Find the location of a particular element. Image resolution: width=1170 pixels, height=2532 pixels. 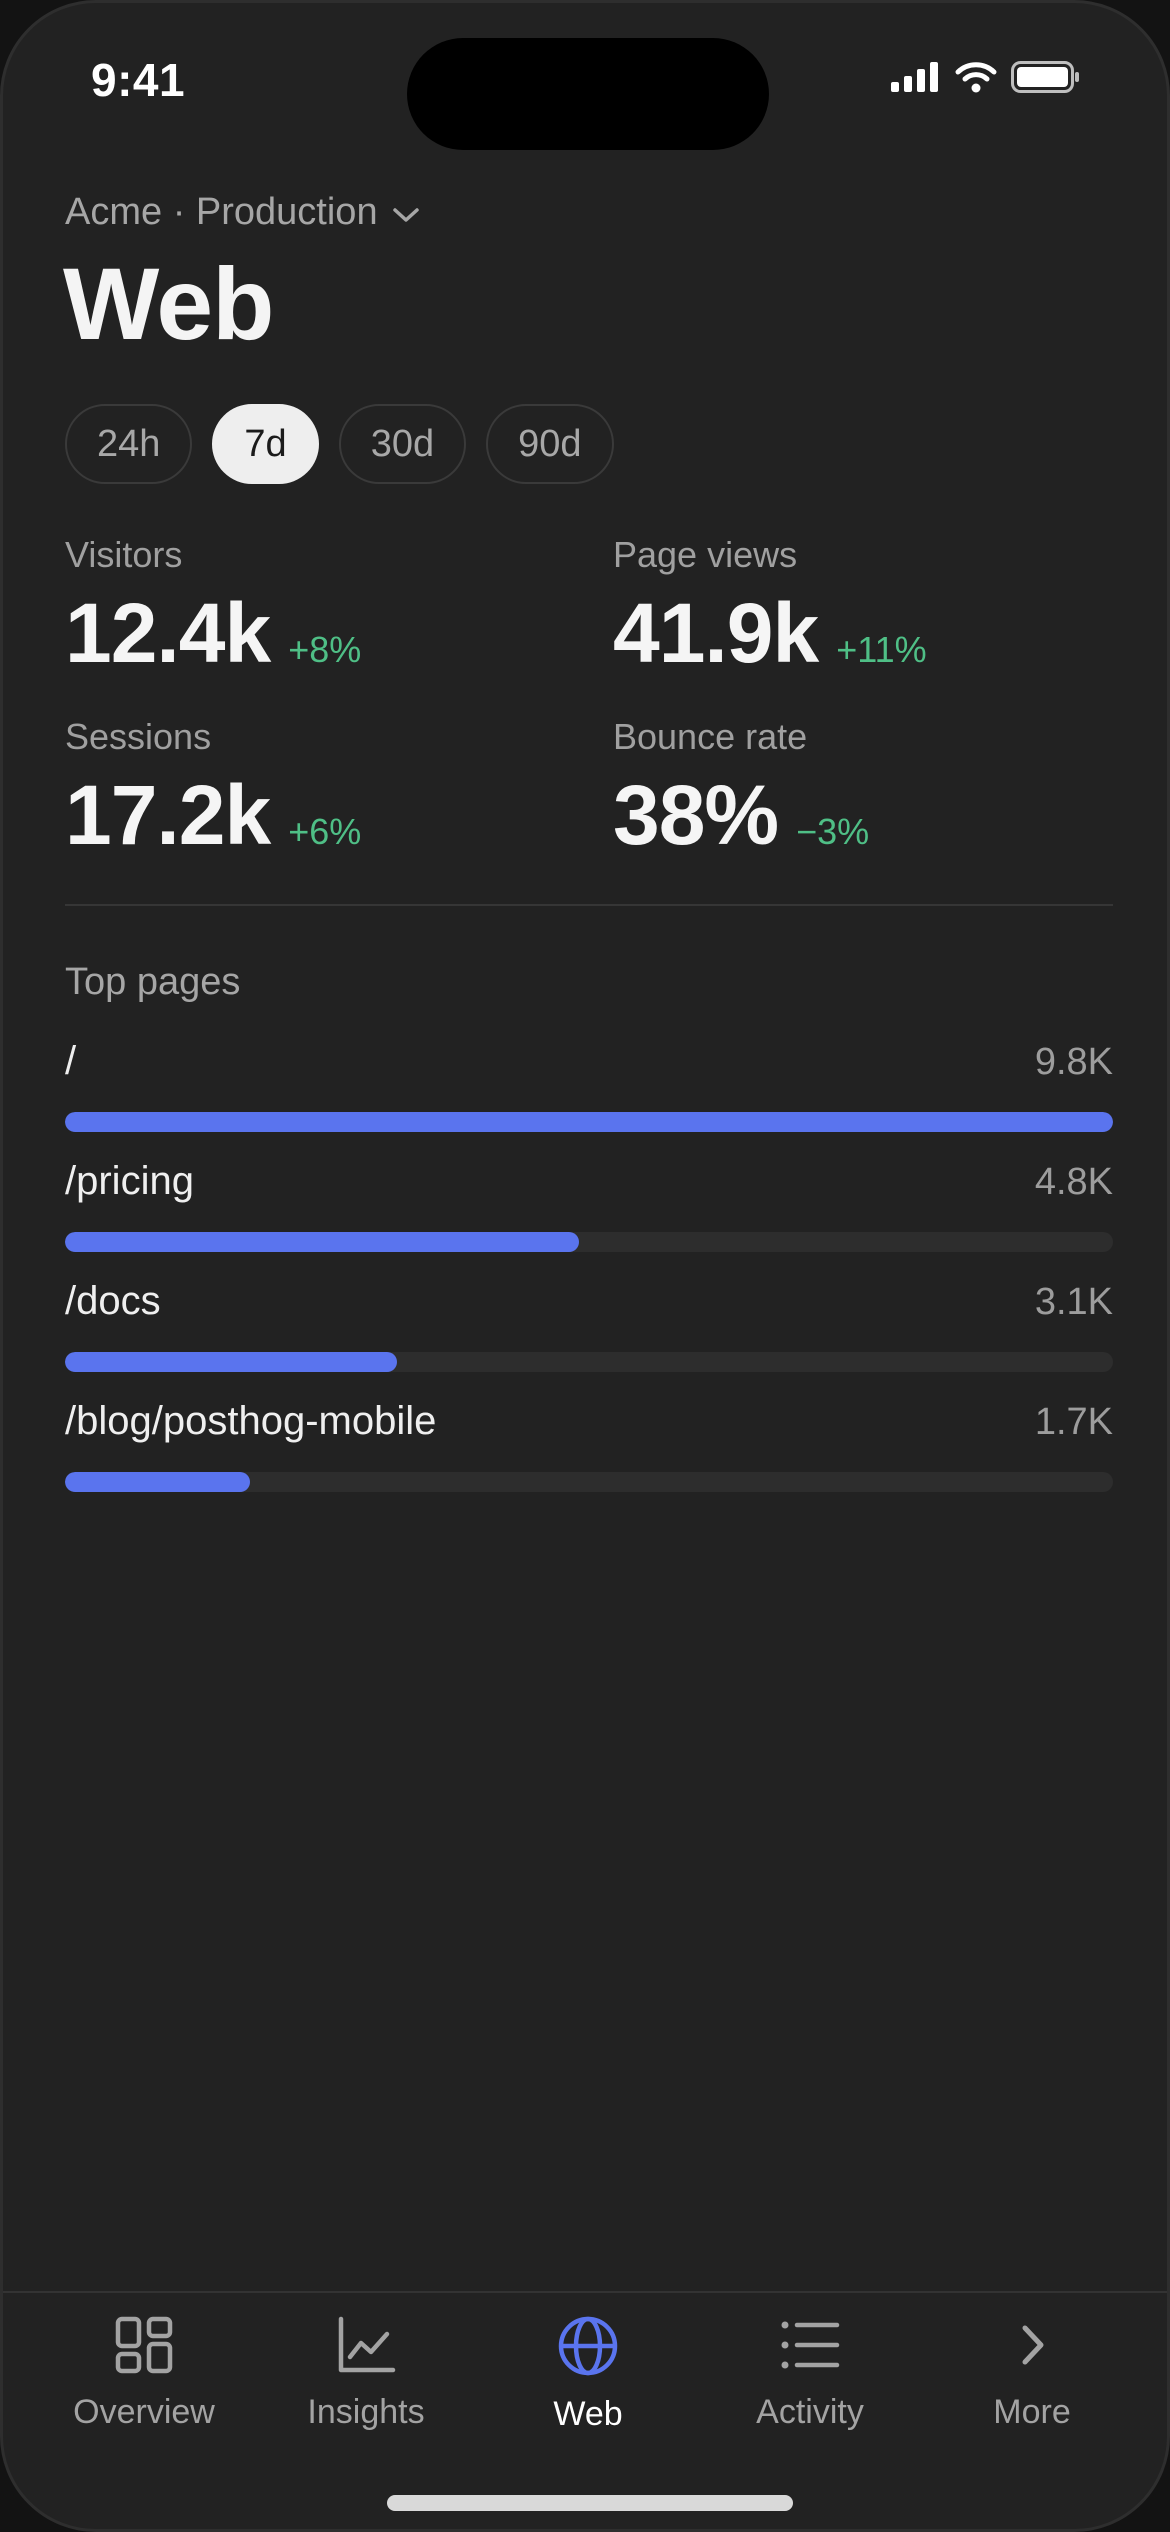

tab-label: Overview is located at coordinates (144, 2412).